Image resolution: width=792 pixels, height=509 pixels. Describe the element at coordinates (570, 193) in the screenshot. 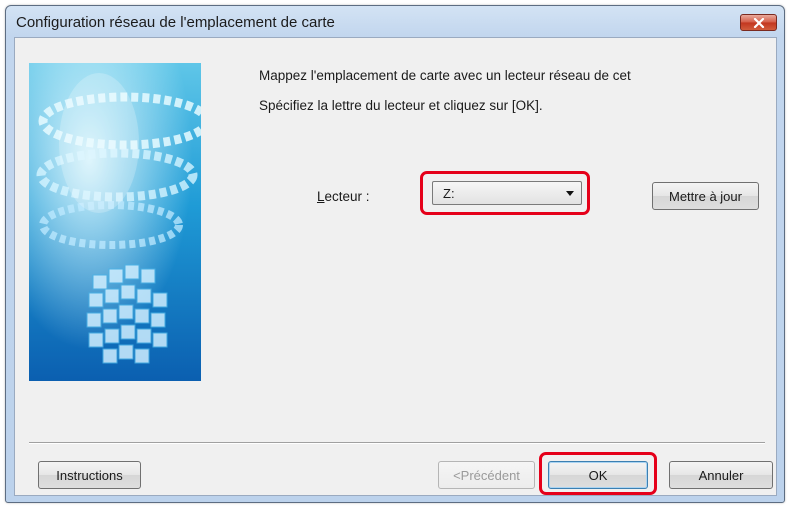

I see `chevron-down-icon` at that location.